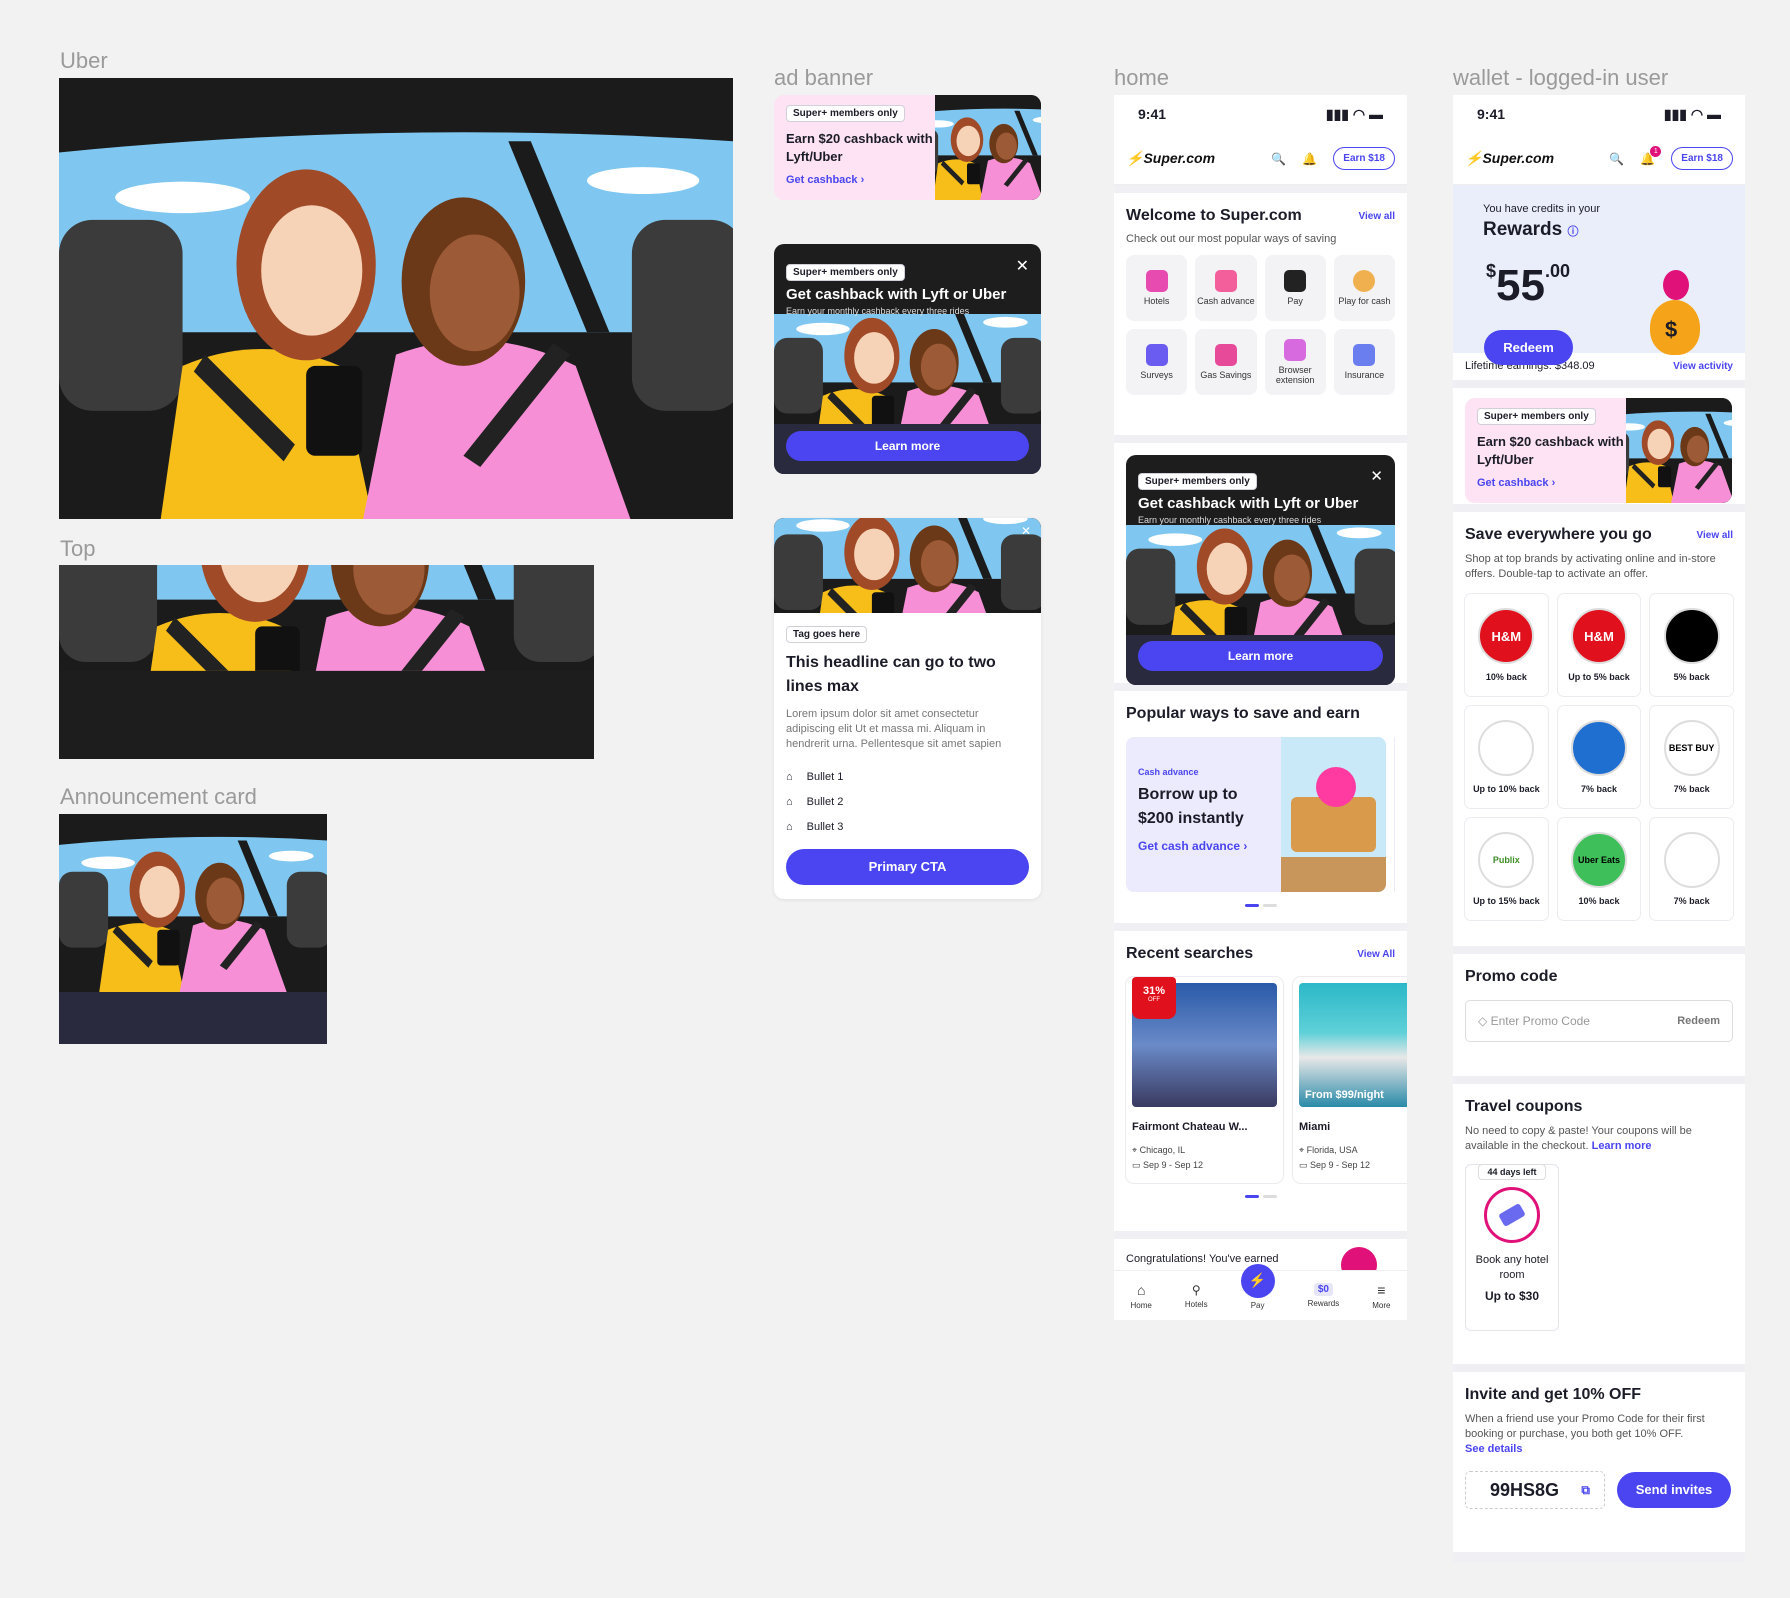 Image resolution: width=1790 pixels, height=1598 pixels. Describe the element at coordinates (1364, 355) in the screenshot. I see `document-icon` at that location.